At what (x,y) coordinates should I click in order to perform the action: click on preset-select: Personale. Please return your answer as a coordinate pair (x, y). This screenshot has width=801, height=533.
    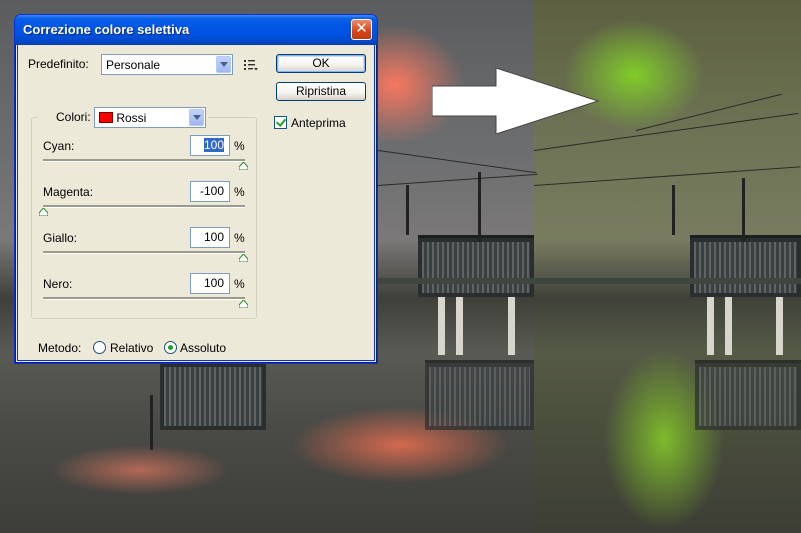
    Looking at the image, I should click on (167, 64).